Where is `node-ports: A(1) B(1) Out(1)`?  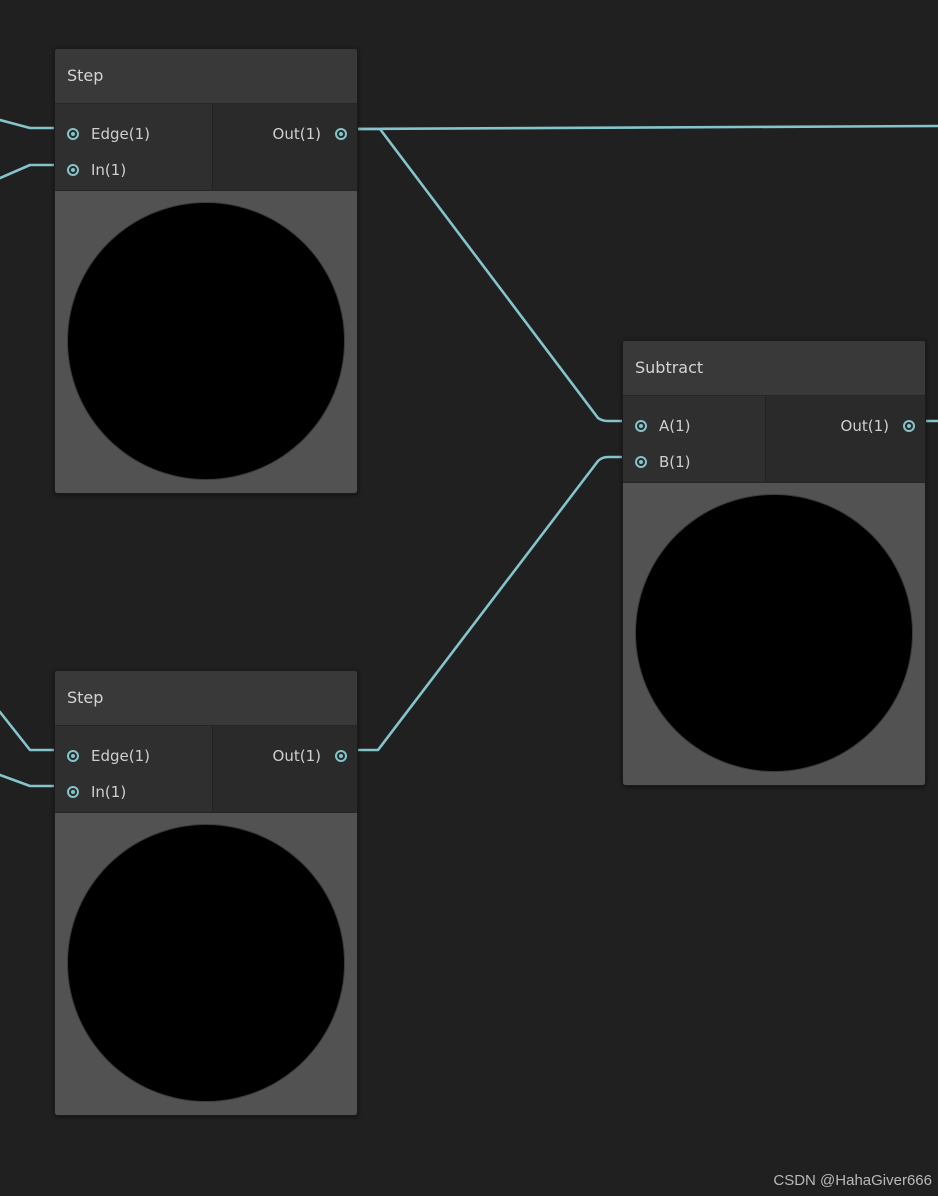
node-ports: A(1) B(1) Out(1) is located at coordinates (774, 439).